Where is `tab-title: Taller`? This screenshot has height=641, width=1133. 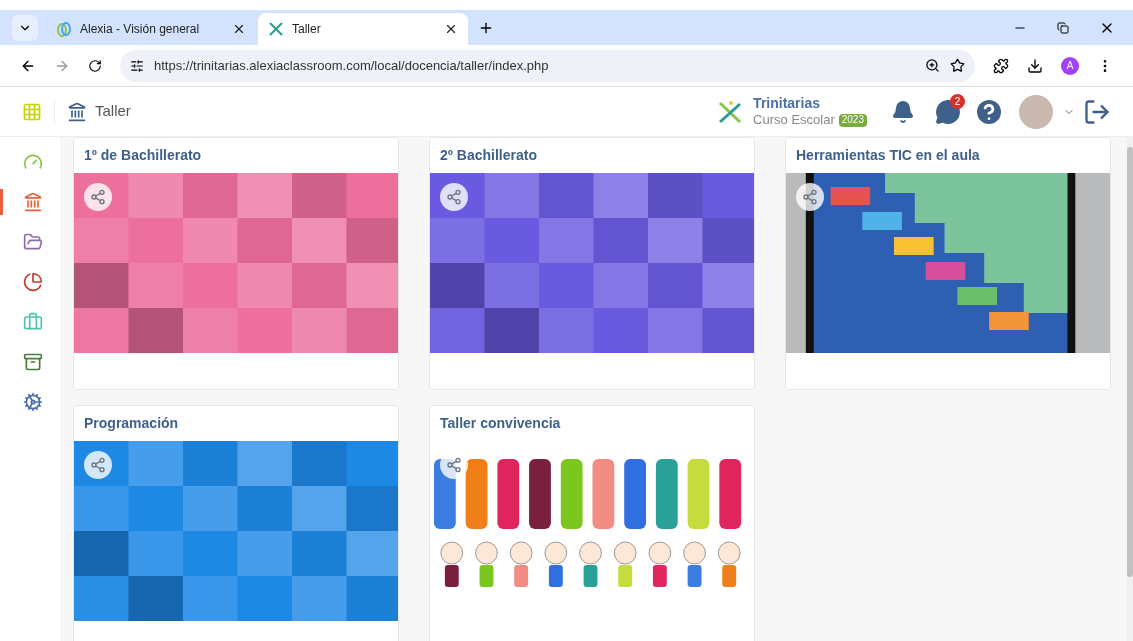 tab-title: Taller is located at coordinates (307, 29).